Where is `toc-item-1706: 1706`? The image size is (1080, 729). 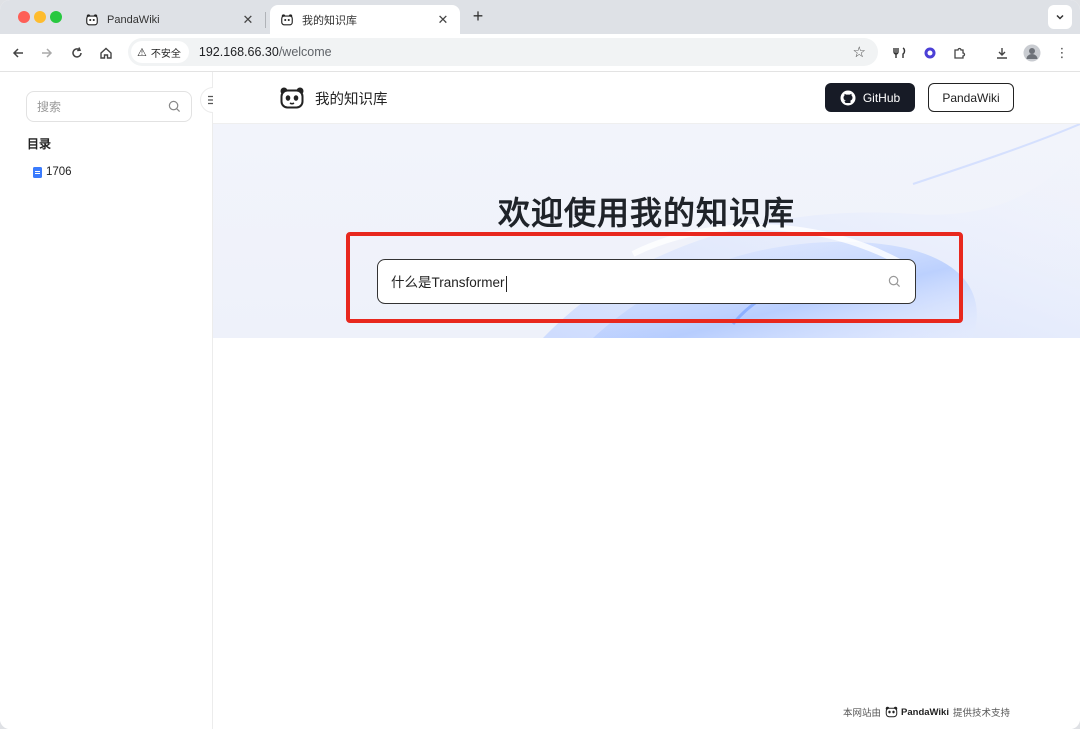
toc-item-1706: 1706 is located at coordinates (52, 172).